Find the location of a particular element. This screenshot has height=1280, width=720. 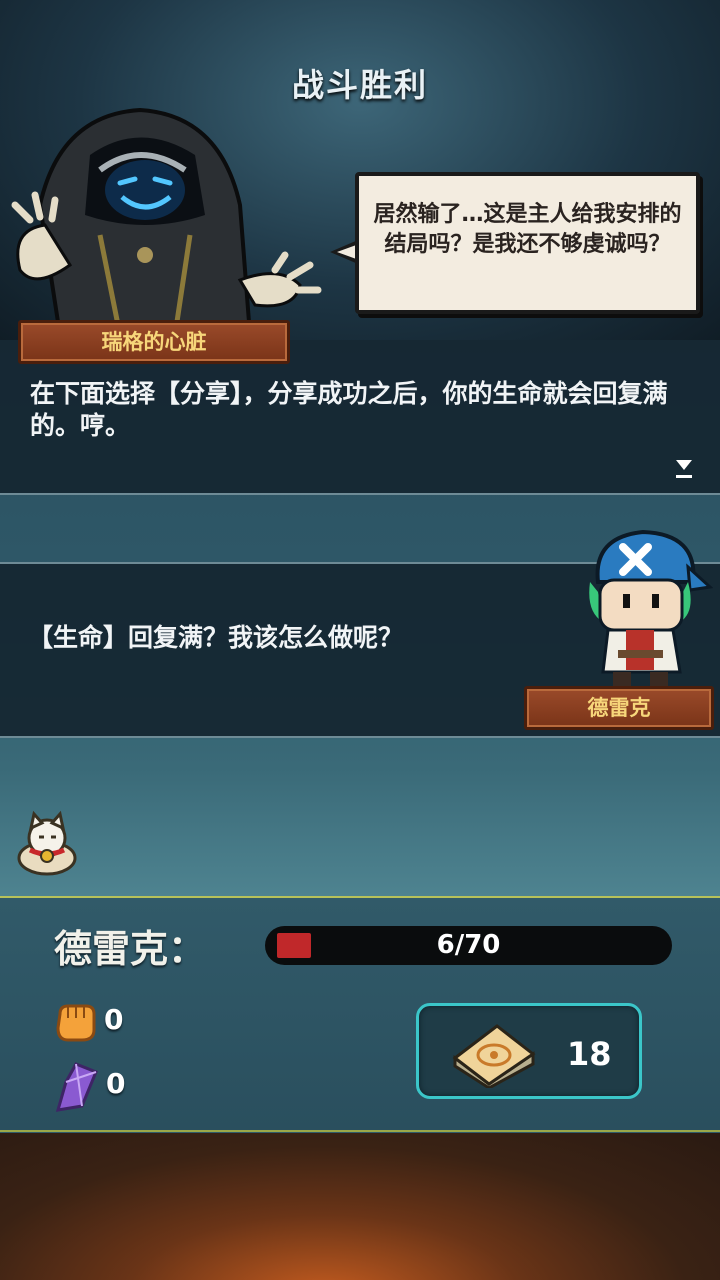

hero-portrait is located at coordinates (651, 609).